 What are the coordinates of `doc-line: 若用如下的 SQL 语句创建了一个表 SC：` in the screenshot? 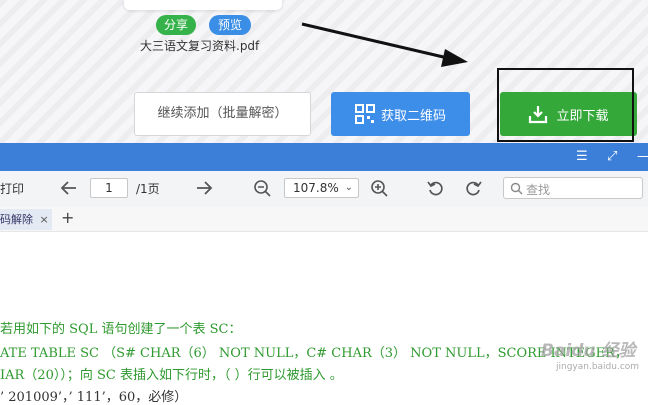 It's located at (121, 329).